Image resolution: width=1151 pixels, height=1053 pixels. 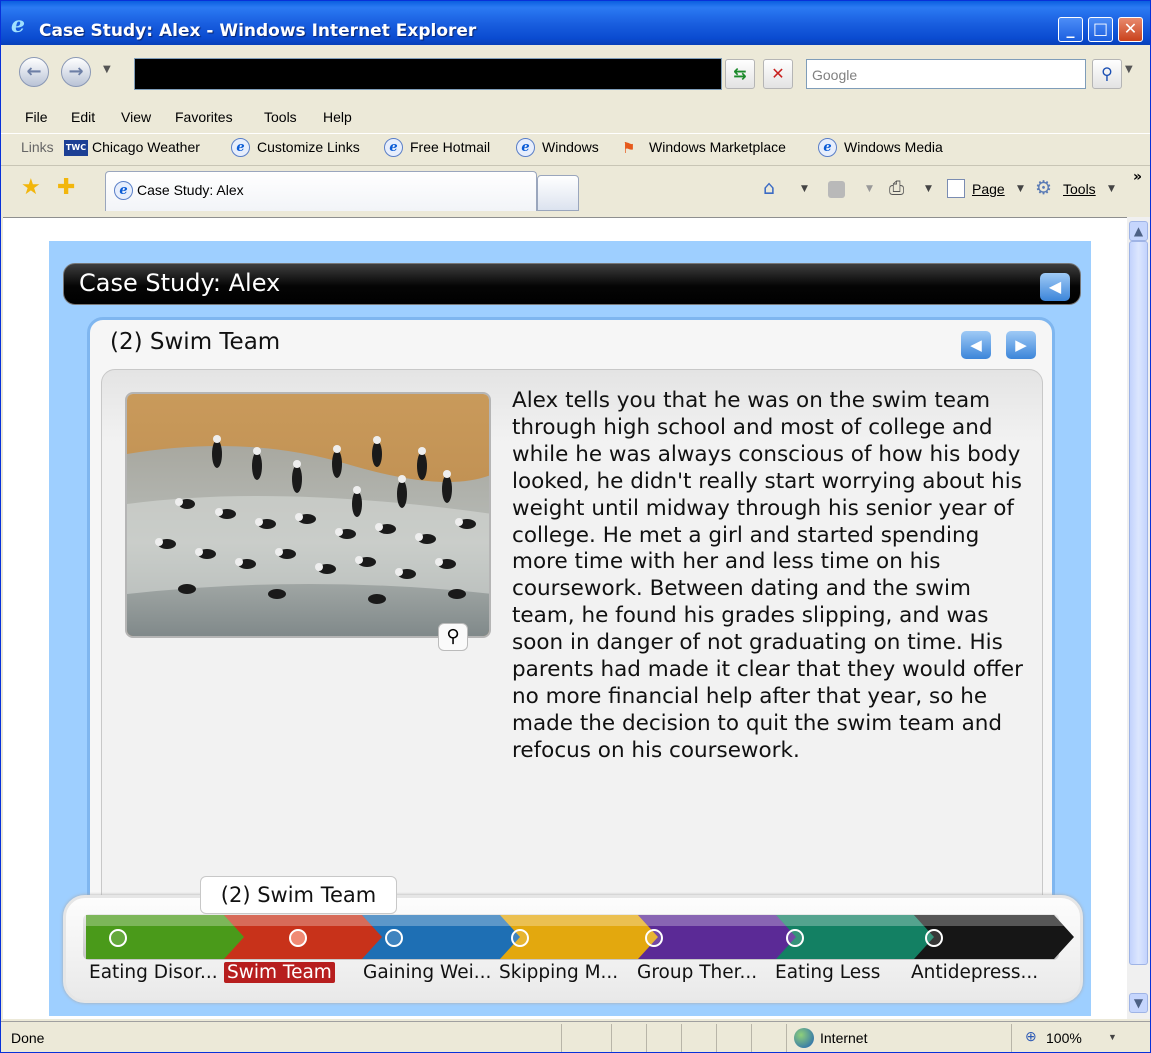 What do you see at coordinates (308, 147) in the screenshot?
I see `link-customize-links: Customize Links` at bounding box center [308, 147].